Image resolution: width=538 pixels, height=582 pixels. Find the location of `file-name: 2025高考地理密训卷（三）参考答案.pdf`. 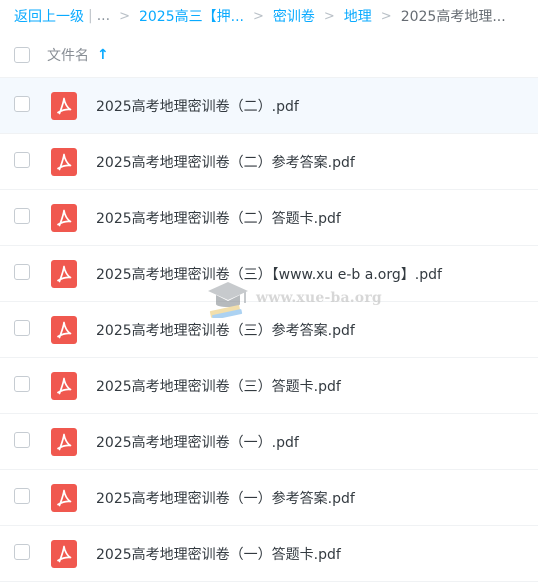

file-name: 2025高考地理密训卷（三）参考答案.pdf is located at coordinates (225, 330).